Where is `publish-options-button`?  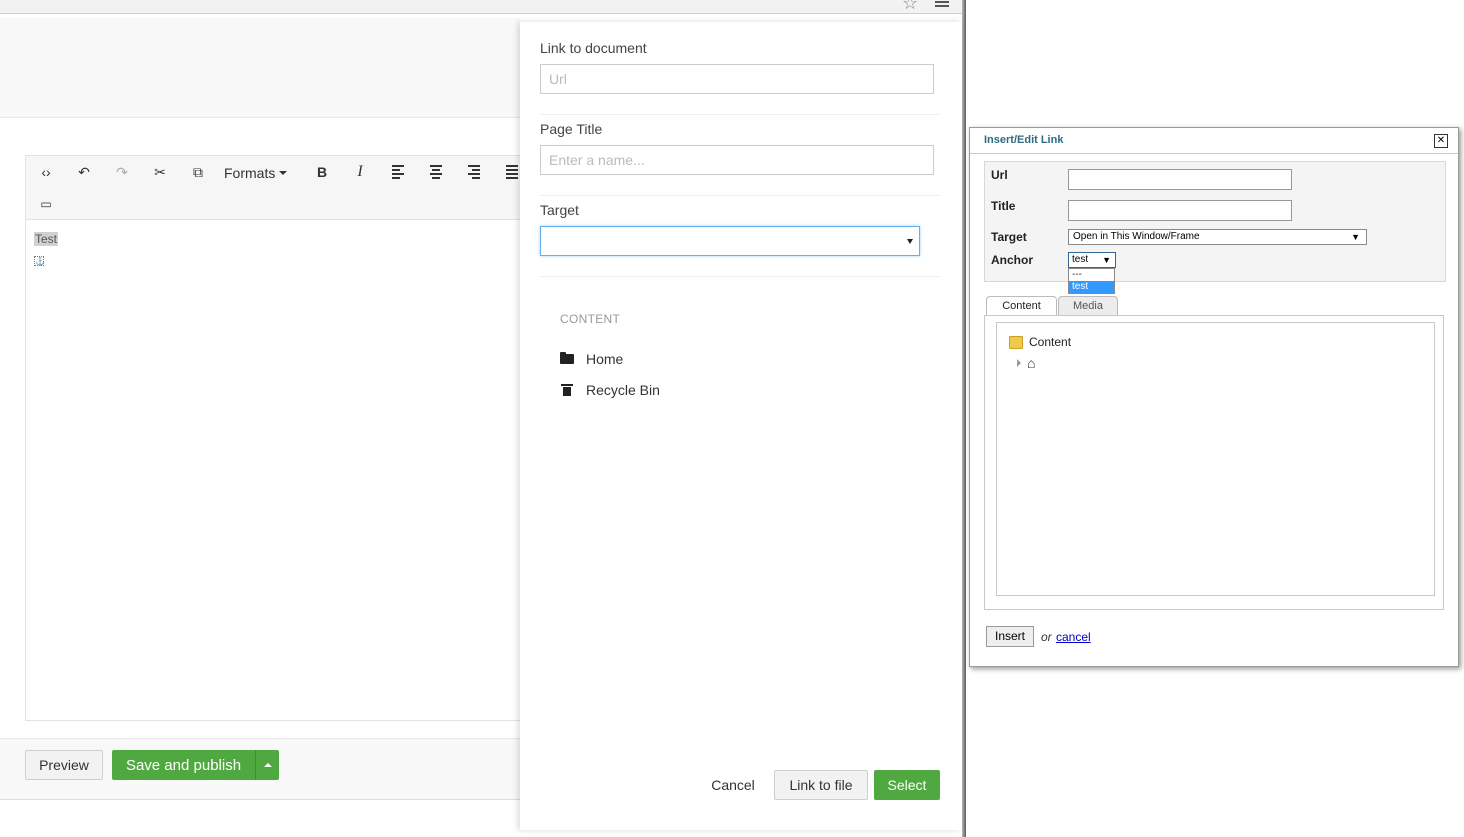 publish-options-button is located at coordinates (267, 765).